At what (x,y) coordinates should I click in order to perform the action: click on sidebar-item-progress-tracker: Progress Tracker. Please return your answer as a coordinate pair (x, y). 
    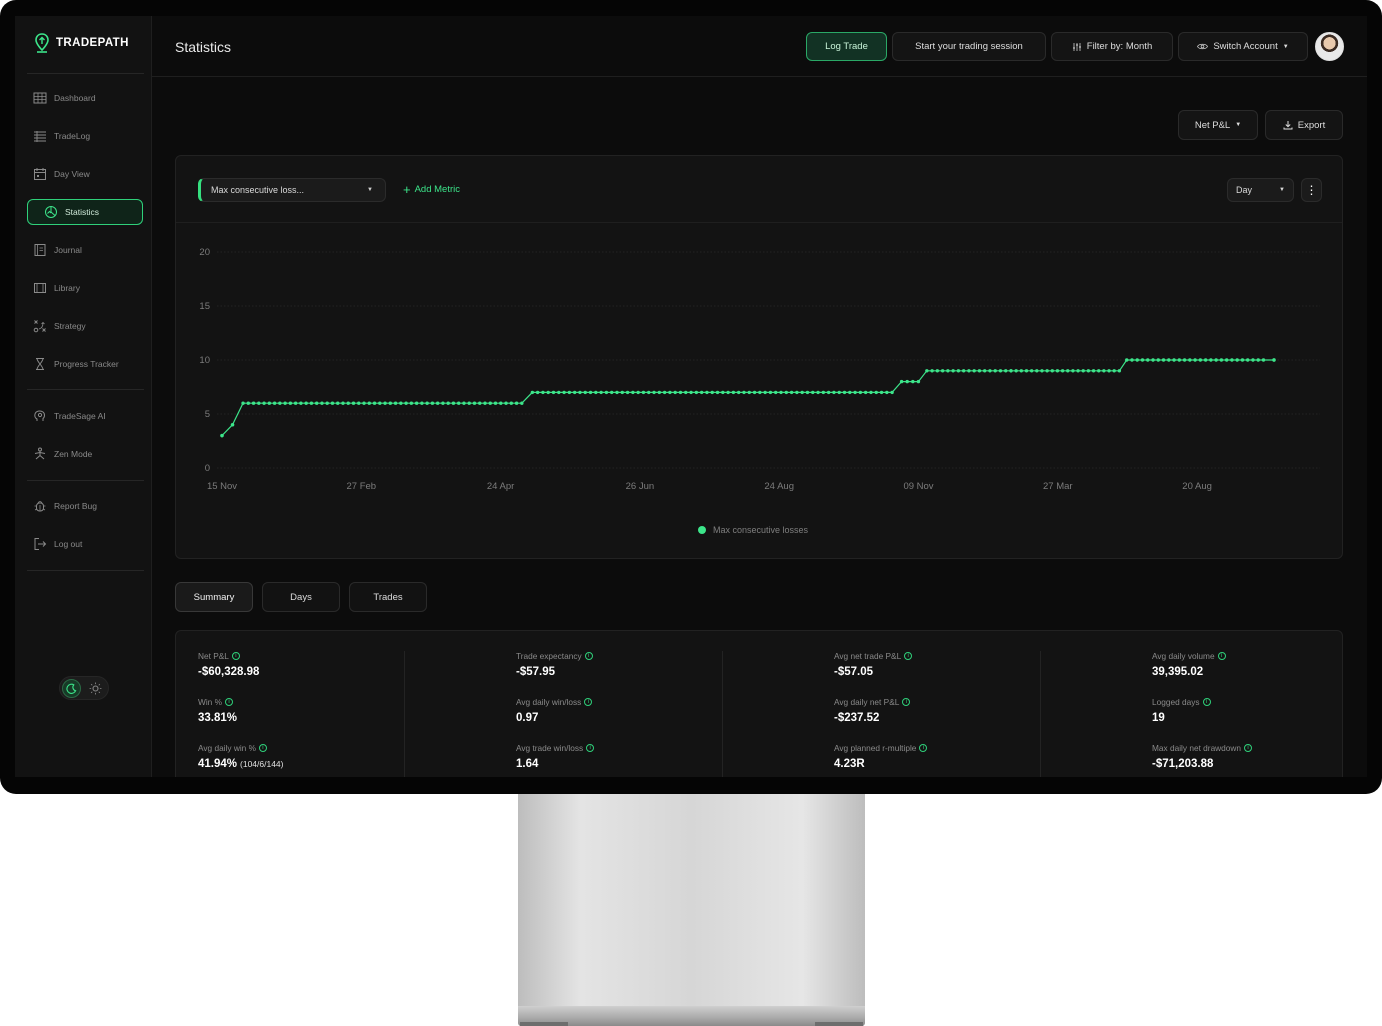
    Looking at the image, I should click on (85, 364).